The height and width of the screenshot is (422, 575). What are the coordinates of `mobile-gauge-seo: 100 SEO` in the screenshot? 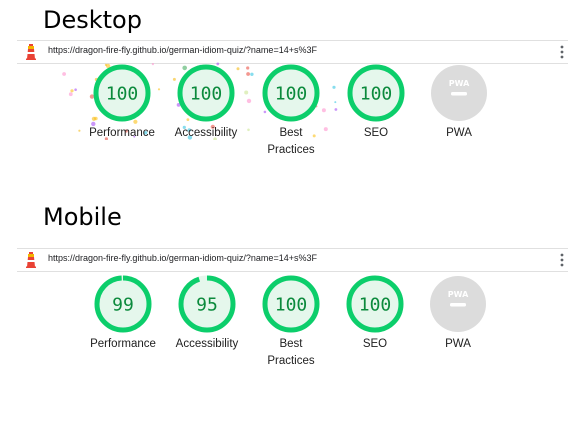 It's located at (375, 313).